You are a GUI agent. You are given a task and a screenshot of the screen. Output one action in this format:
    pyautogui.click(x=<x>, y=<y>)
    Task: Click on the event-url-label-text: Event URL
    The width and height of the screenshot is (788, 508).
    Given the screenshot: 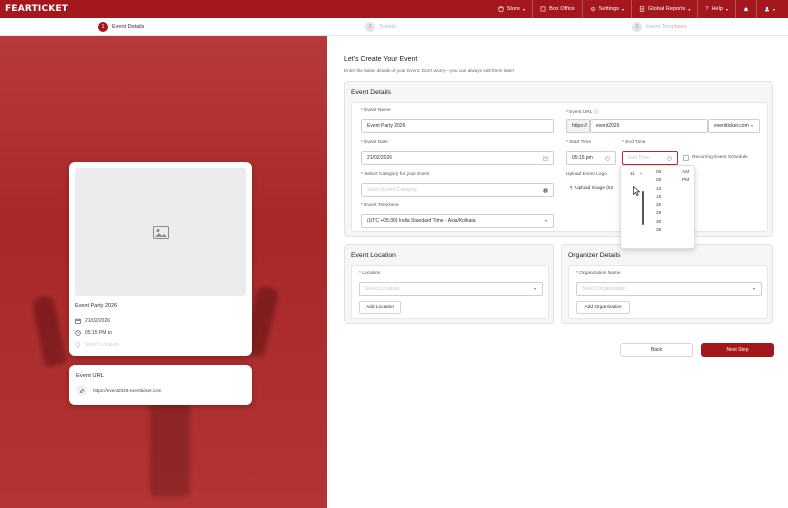 What is the action you would take?
    pyautogui.click(x=581, y=112)
    